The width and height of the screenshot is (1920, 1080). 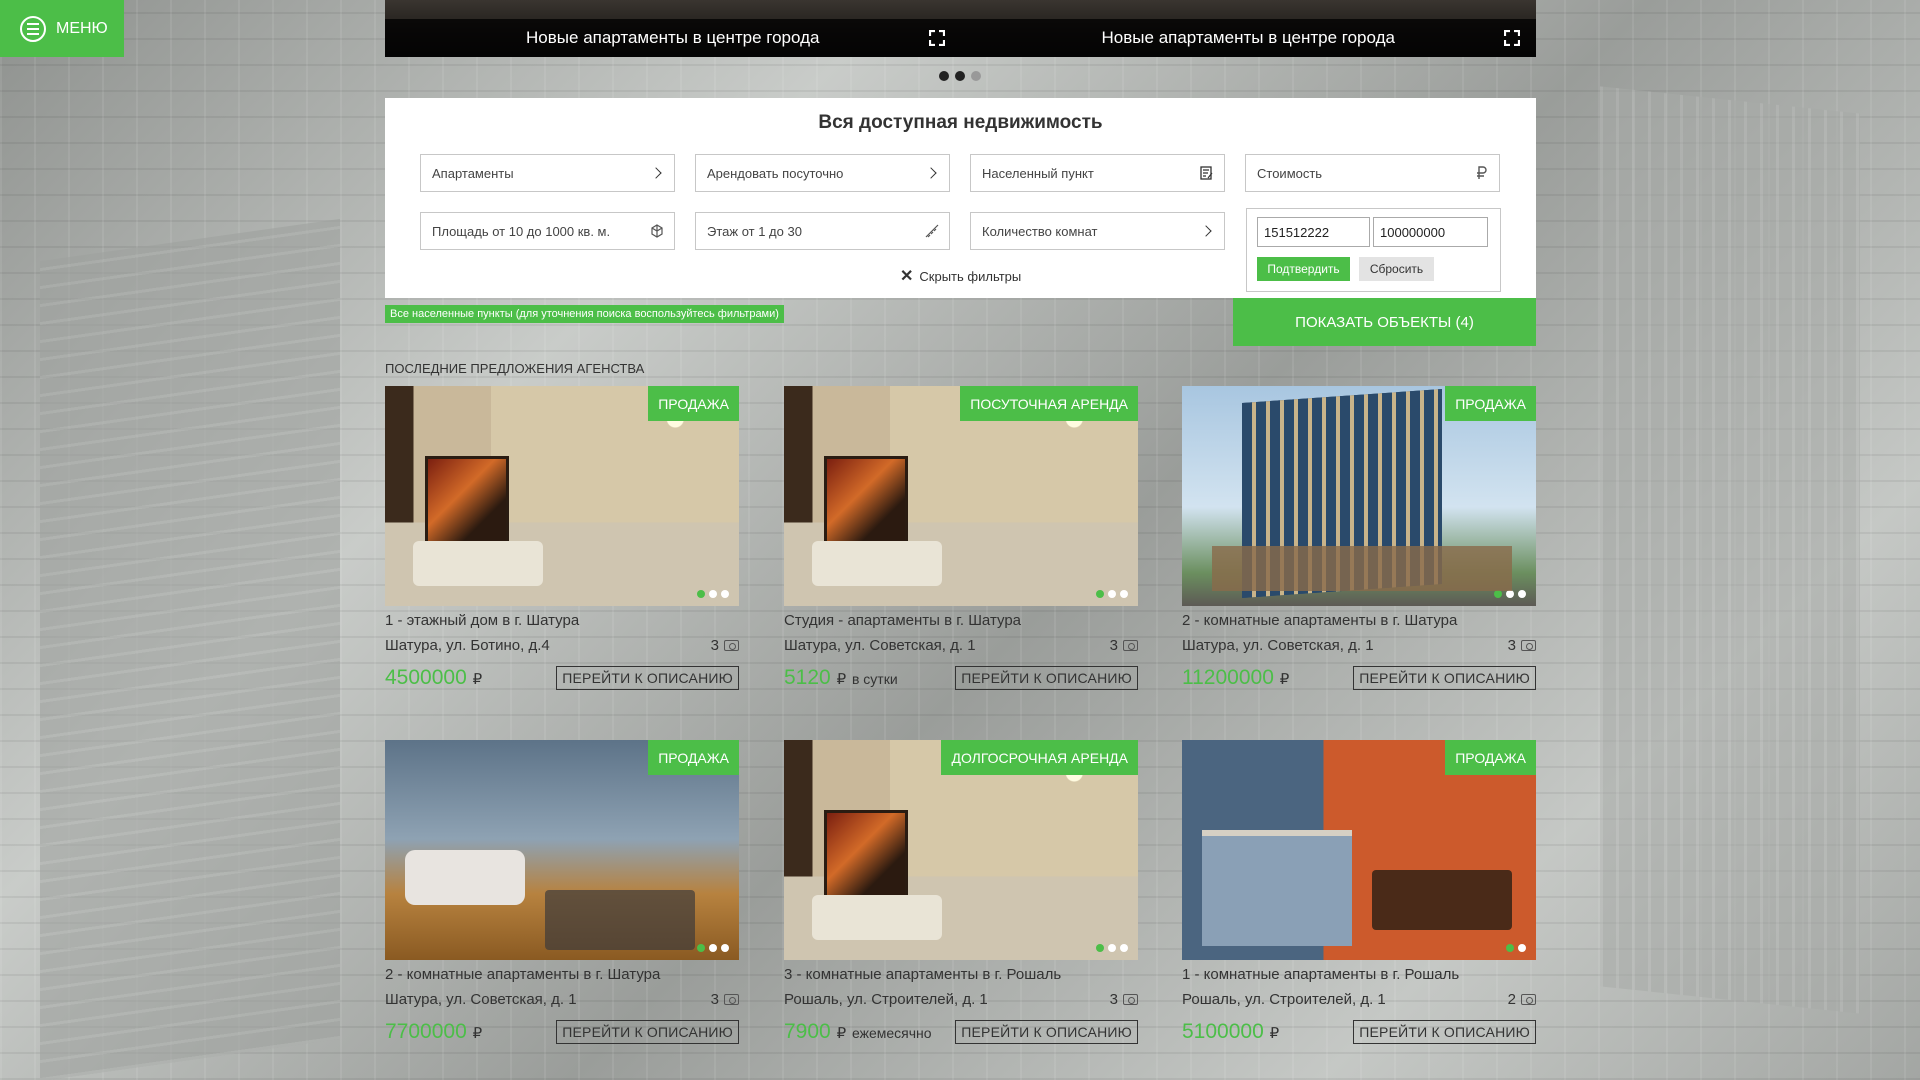 What do you see at coordinates (82, 28) in the screenshot?
I see `menu-label: МЕНЮ` at bounding box center [82, 28].